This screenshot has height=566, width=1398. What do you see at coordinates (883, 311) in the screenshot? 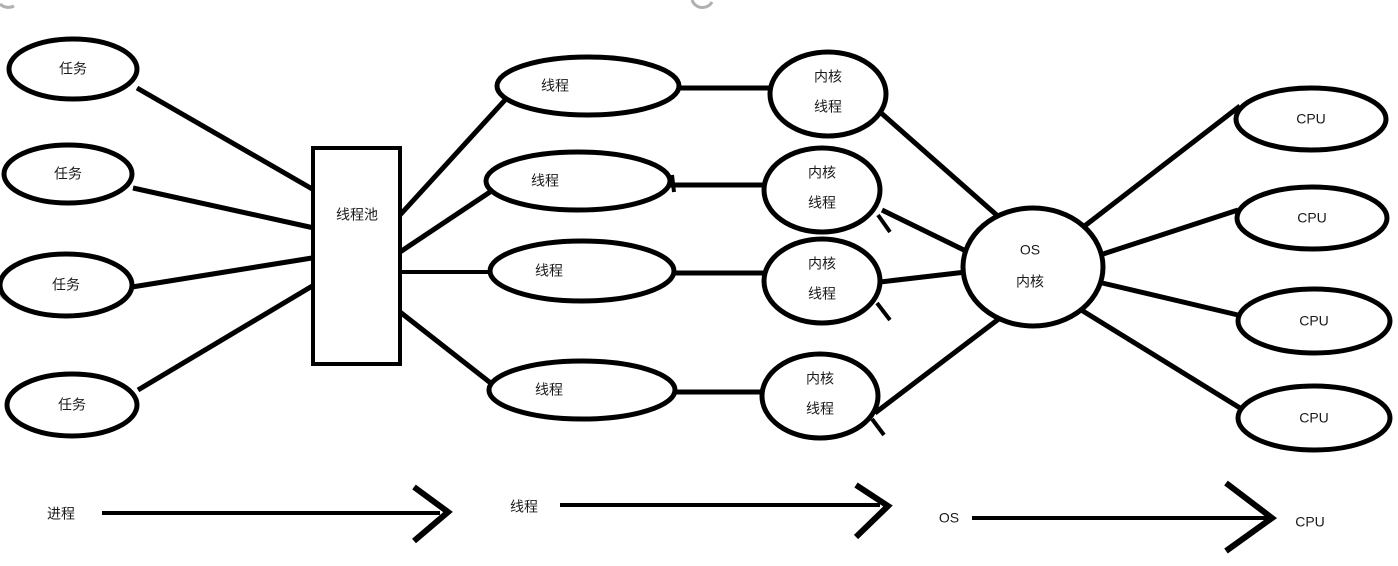
I see `edge-tick-kernel3-right` at bounding box center [883, 311].